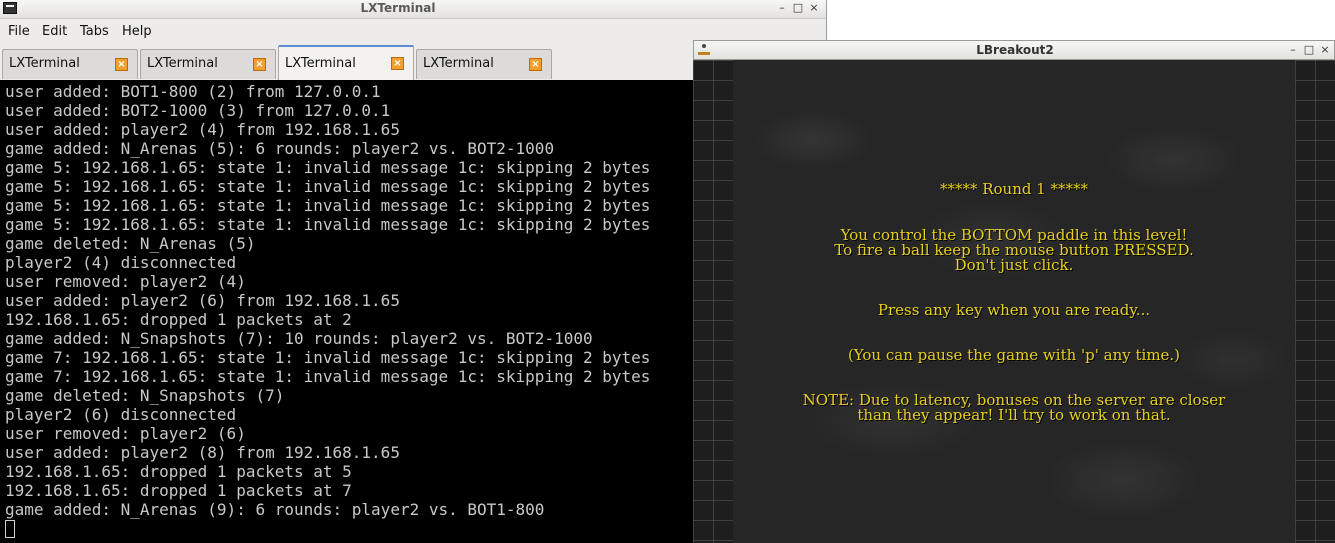 This screenshot has height=543, width=1335. Describe the element at coordinates (398, 8) in the screenshot. I see `window-title: LXTerminal` at that location.